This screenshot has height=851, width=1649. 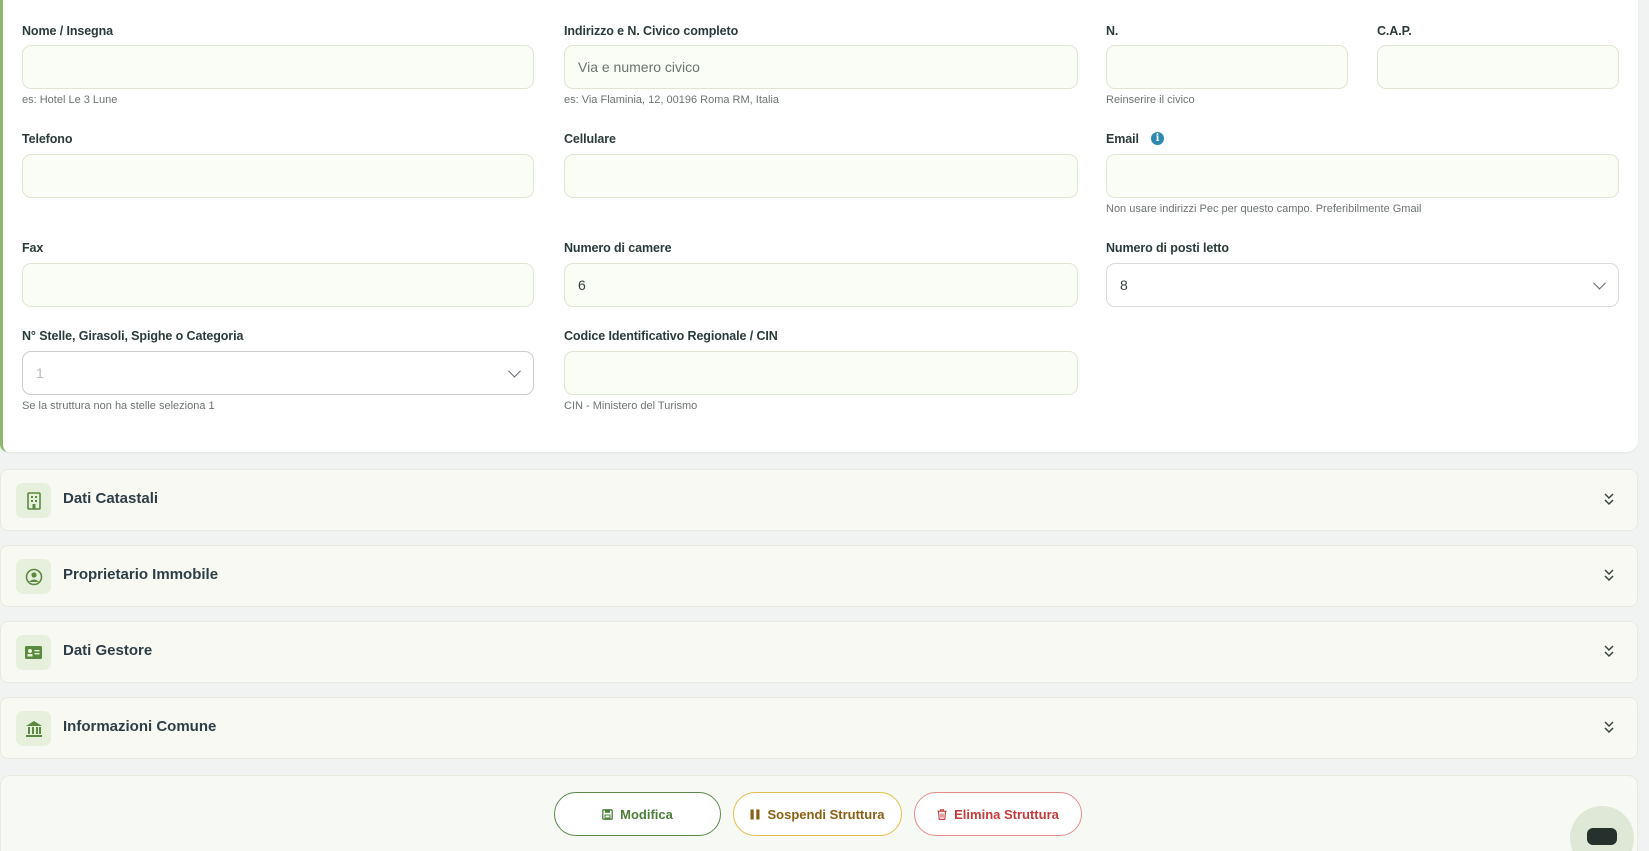 I want to click on delete-button: Elimina Struttura, so click(x=998, y=814).